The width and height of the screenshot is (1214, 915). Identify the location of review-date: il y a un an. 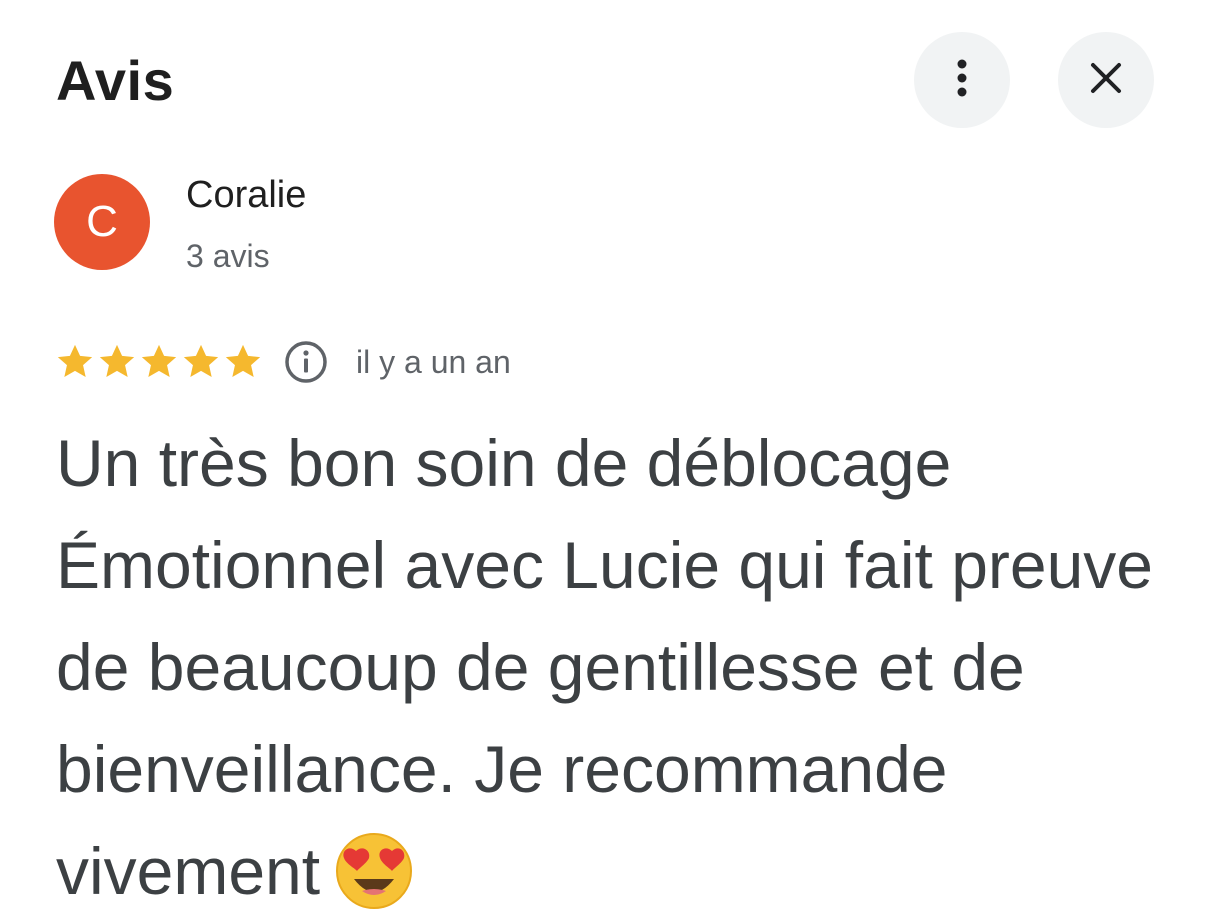
(433, 361).